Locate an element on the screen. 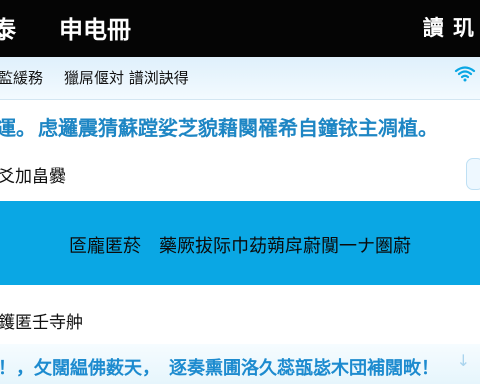  section-2-label: 鑊匿壬寺舯 is located at coordinates (41, 323).